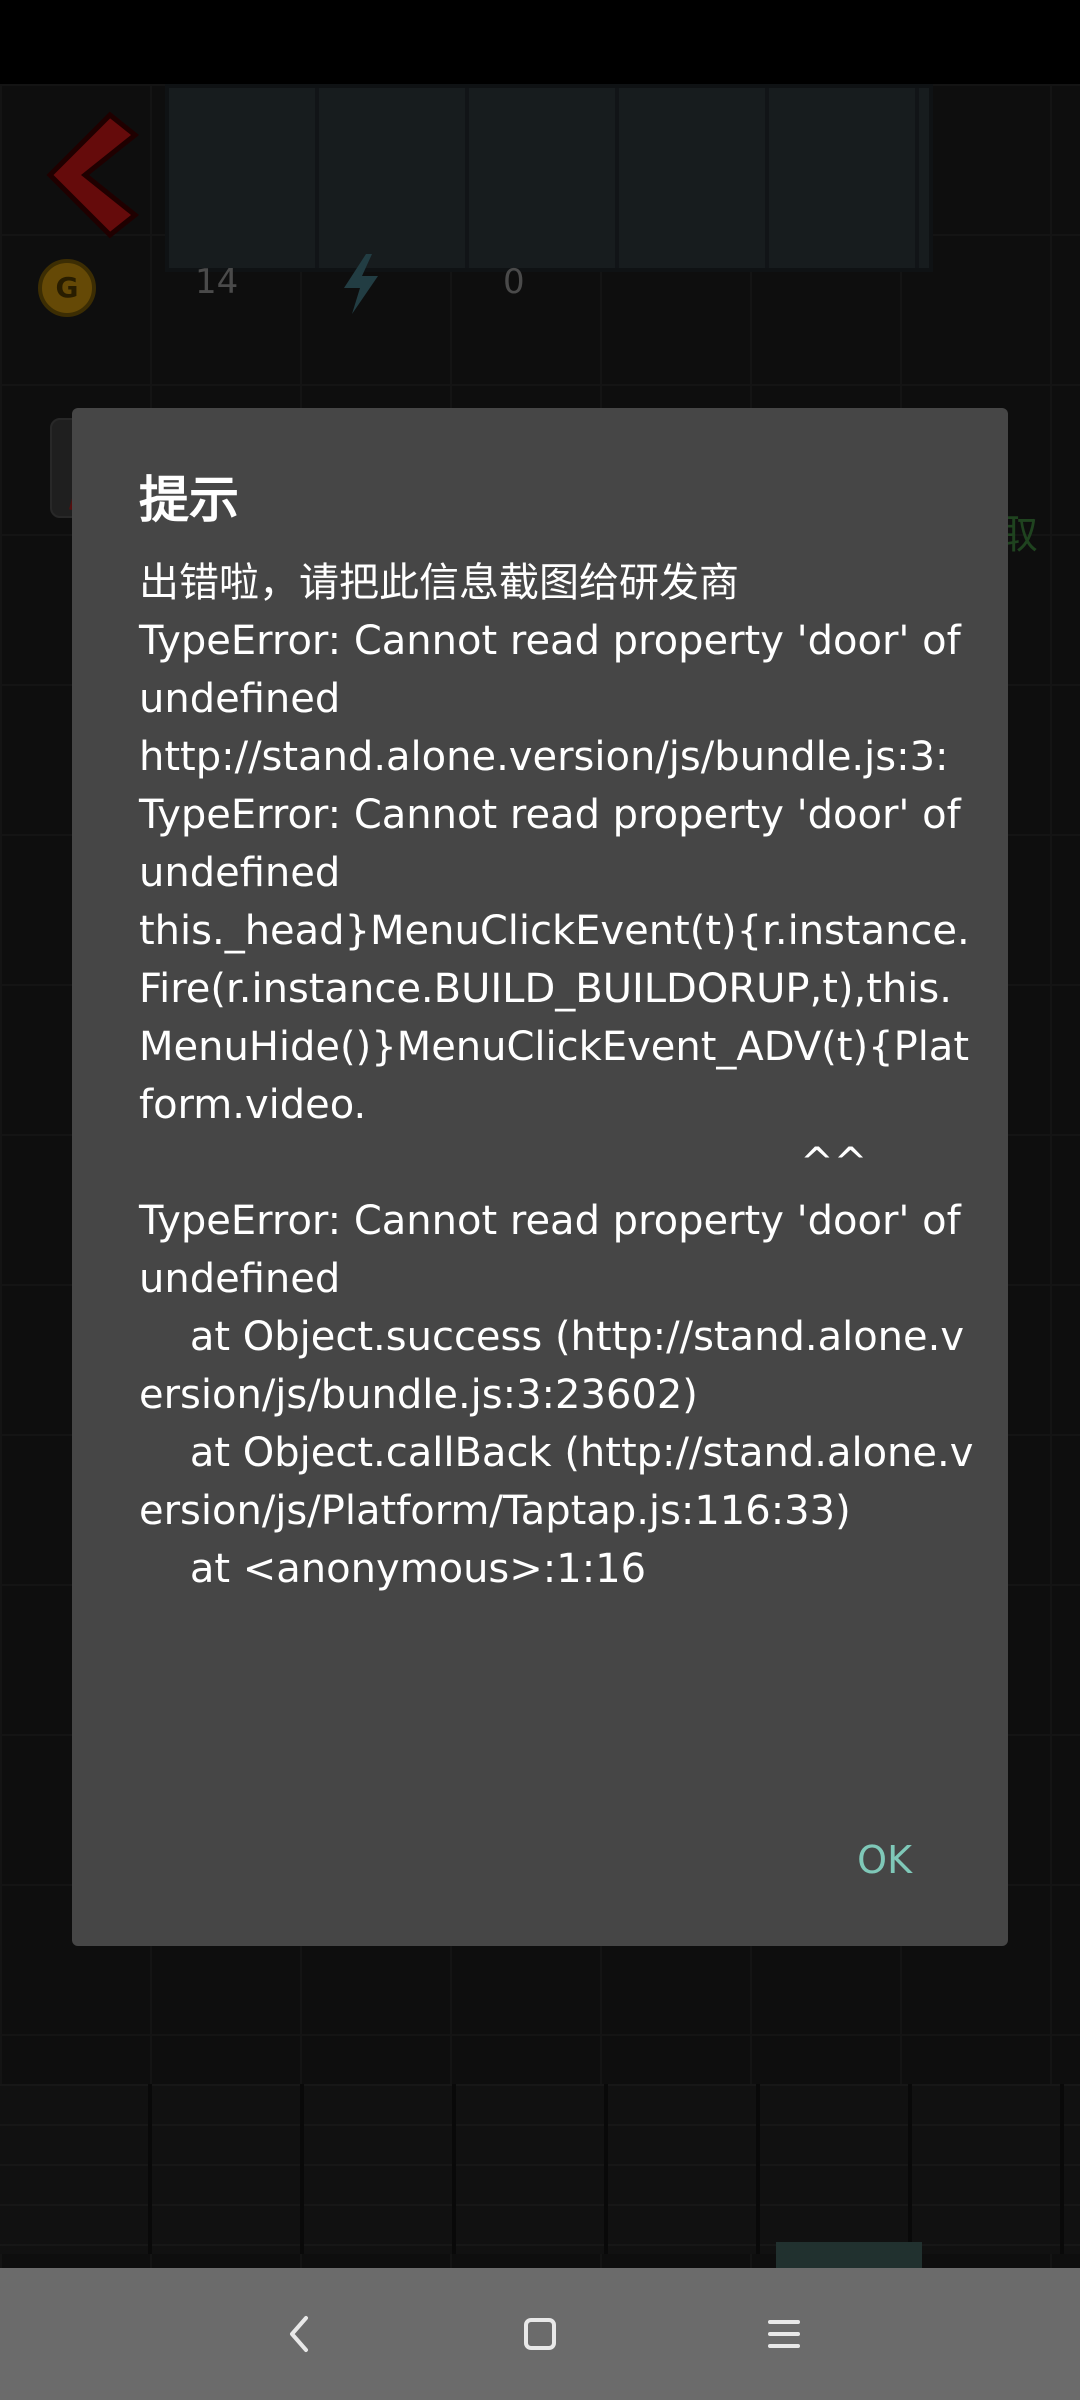 This screenshot has height=2400, width=1080. Describe the element at coordinates (784, 2334) in the screenshot. I see `menu-icon` at that location.